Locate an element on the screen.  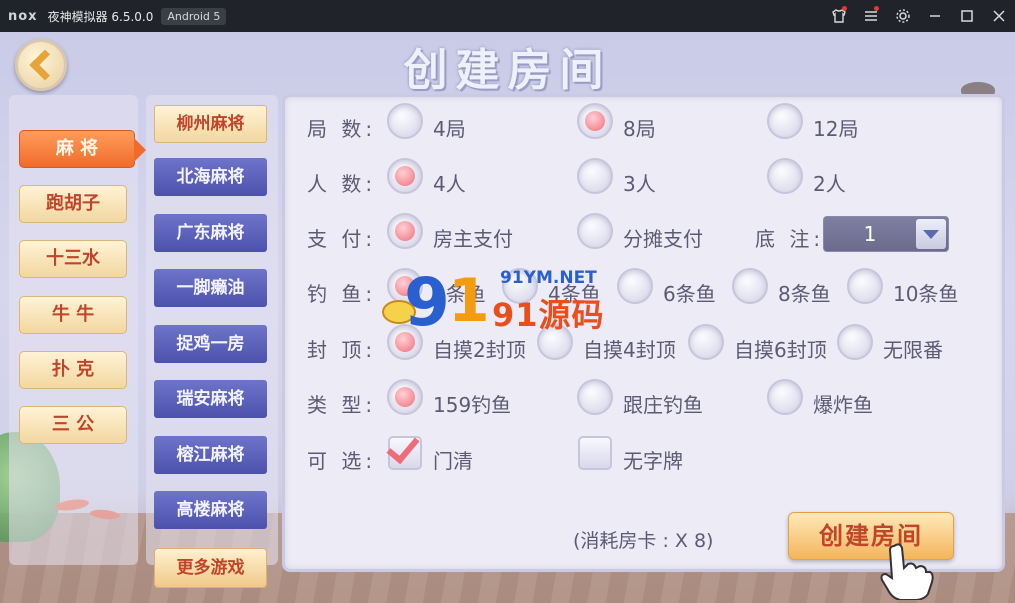
base-bet-label: 底 注: is located at coordinates (790, 239).